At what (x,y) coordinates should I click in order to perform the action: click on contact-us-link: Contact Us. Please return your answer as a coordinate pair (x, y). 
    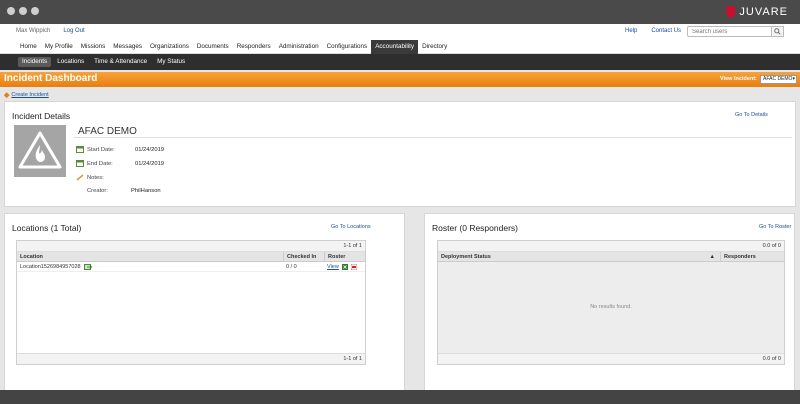
    Looking at the image, I should click on (666, 31).